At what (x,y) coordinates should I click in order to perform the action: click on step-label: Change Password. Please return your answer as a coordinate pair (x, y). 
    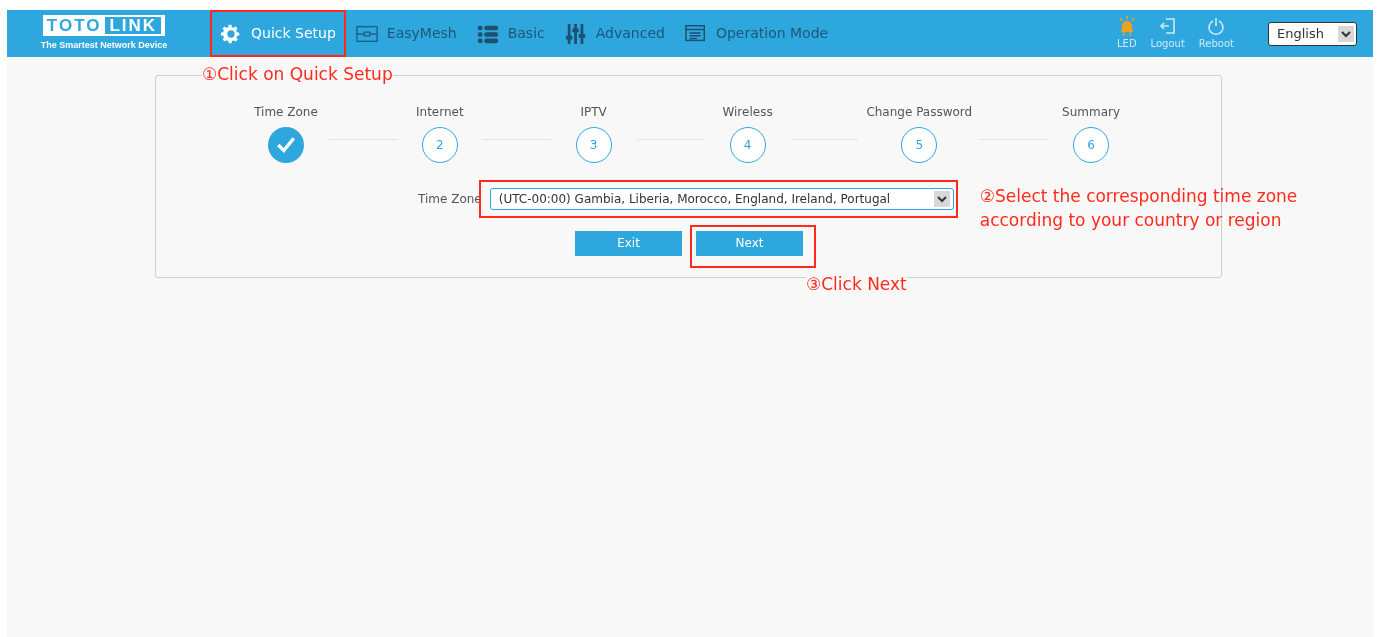
    Looking at the image, I should click on (919, 112).